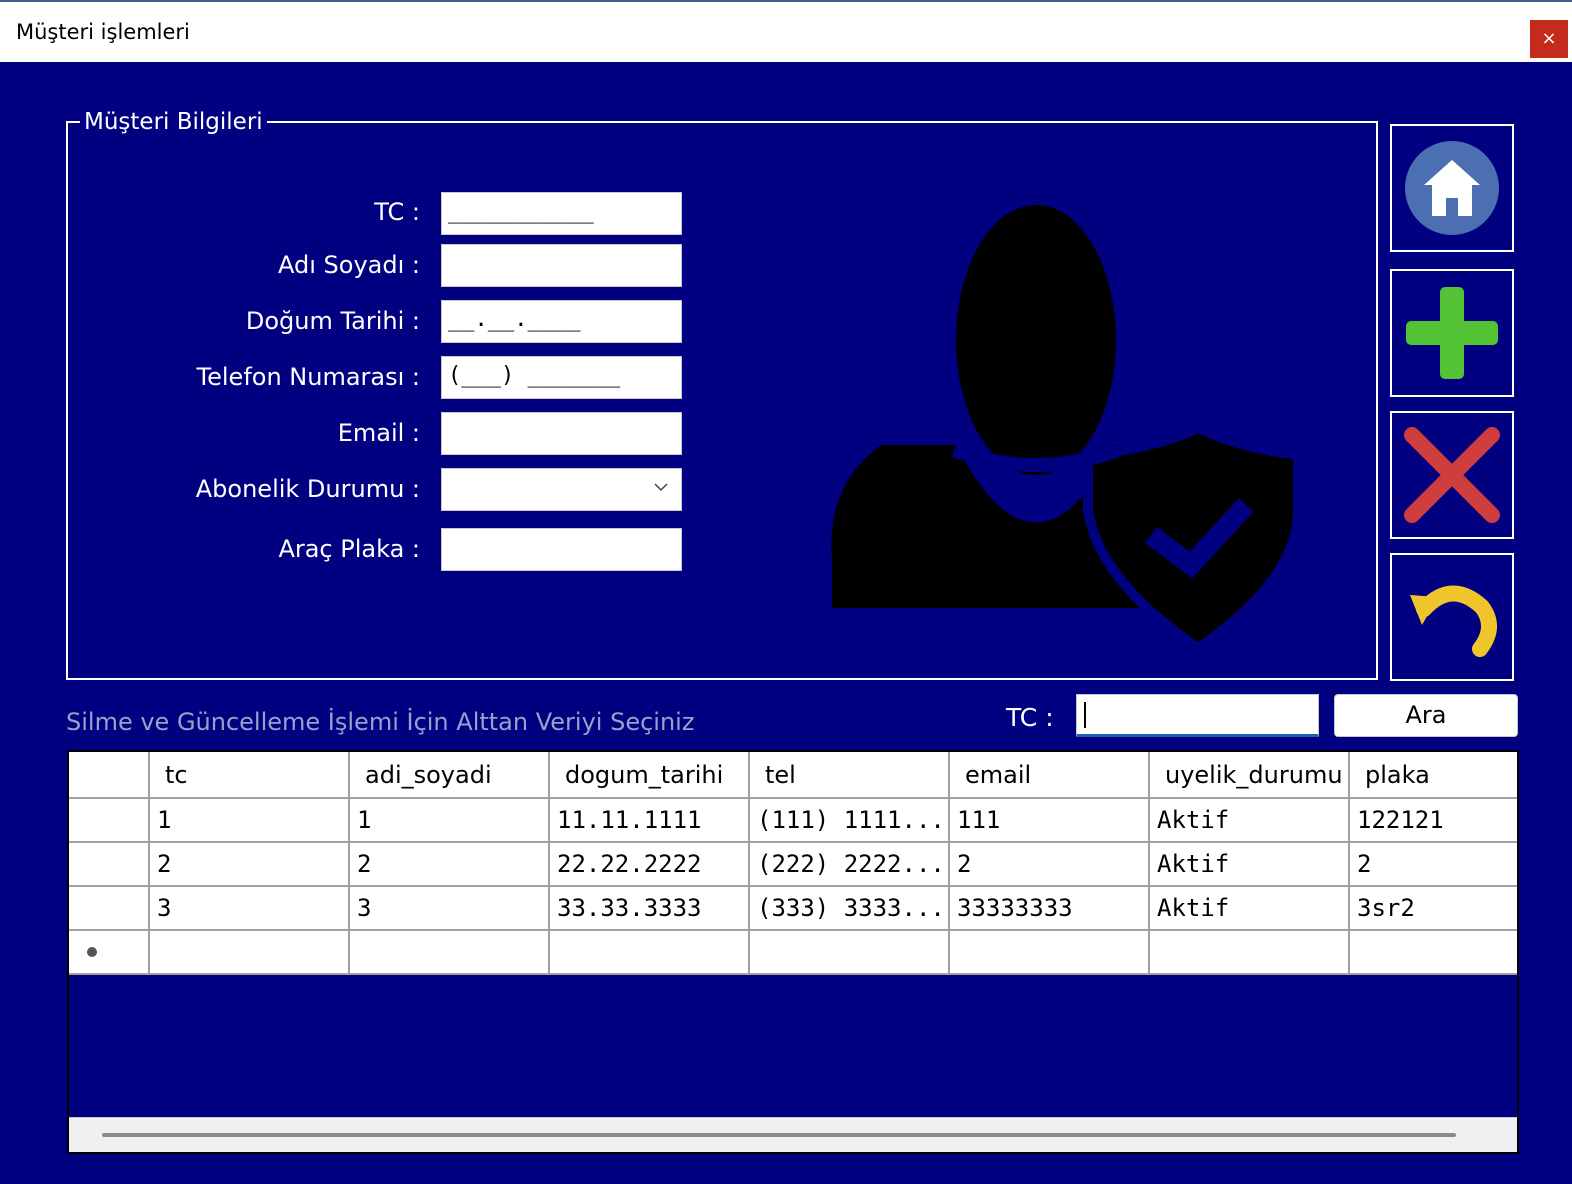 The image size is (1572, 1184). I want to click on cell-email: 33333333, so click(1049, 908).